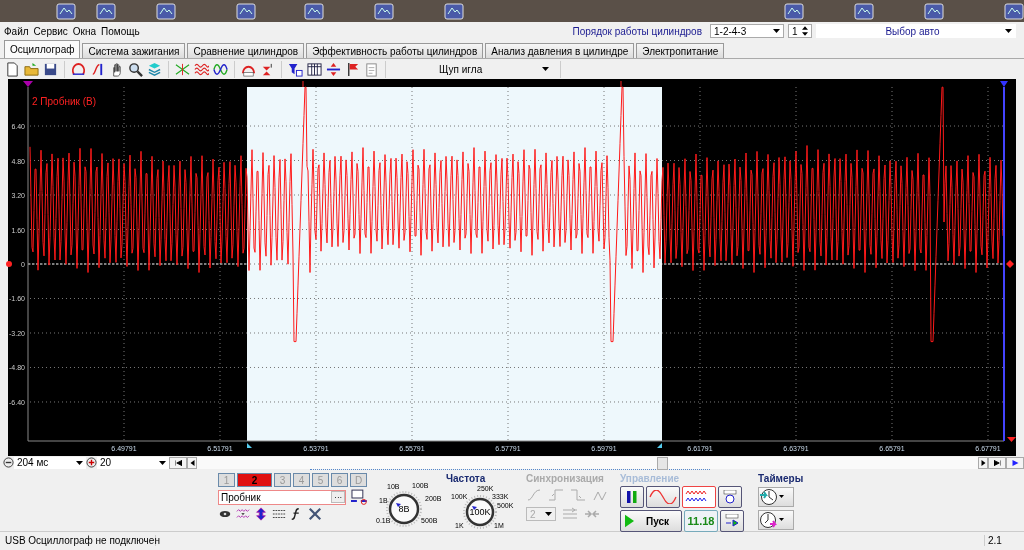  What do you see at coordinates (510, 470) in the screenshot?
I see `panel-splitter` at bounding box center [510, 470].